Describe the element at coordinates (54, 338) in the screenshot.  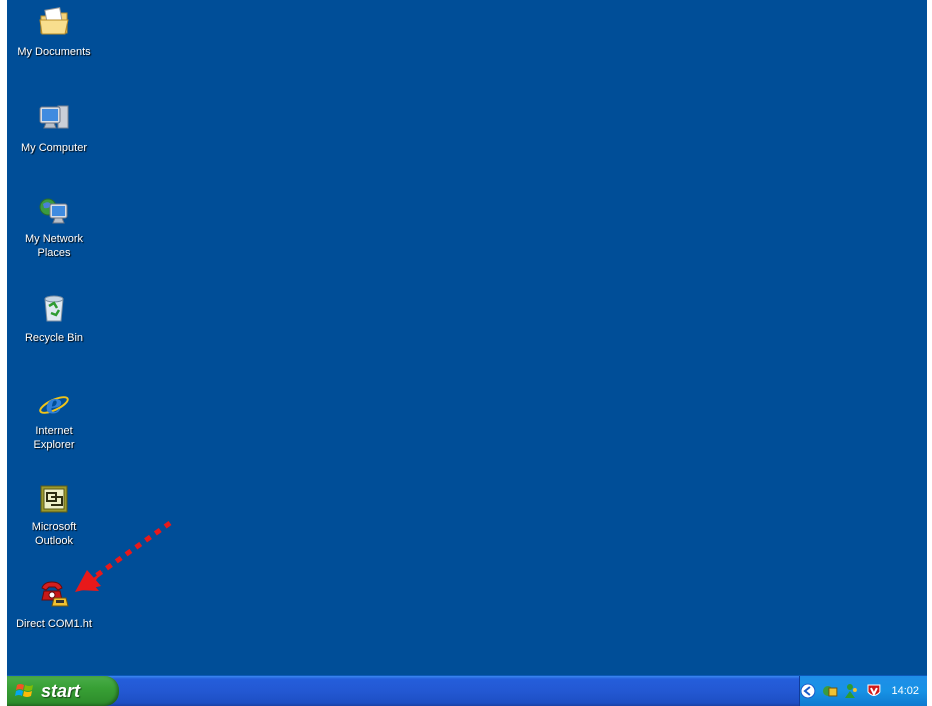
I see `desktop-icon-label: Recycle Bin` at that location.